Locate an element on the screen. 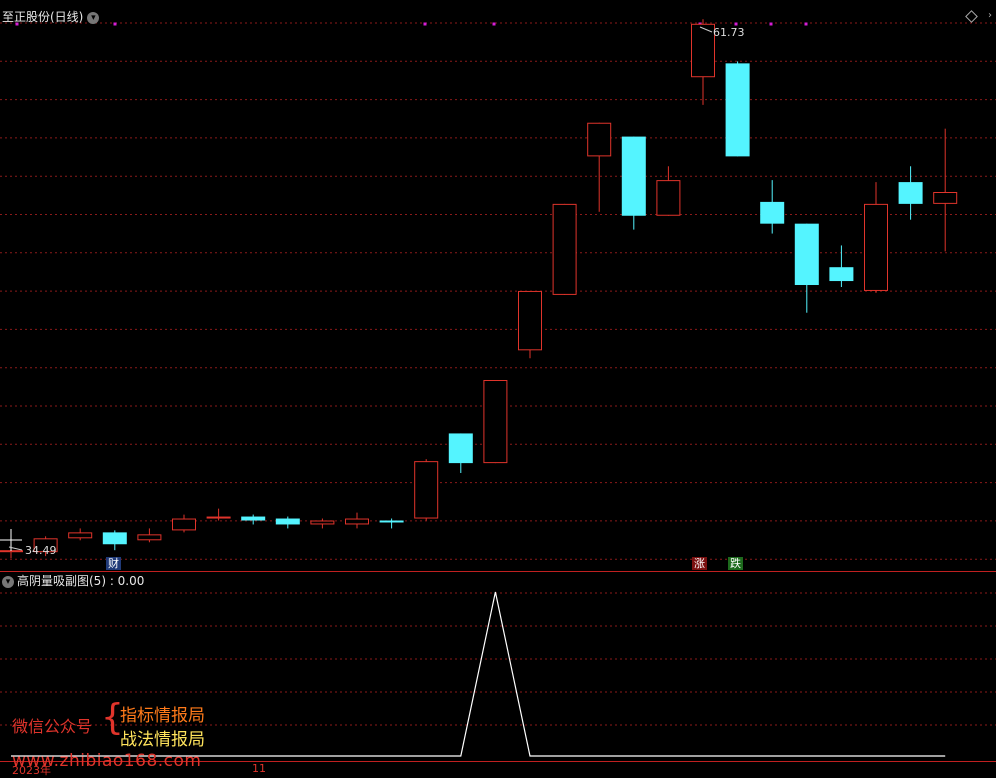 The width and height of the screenshot is (996, 778). low-price-label: 34.49 is located at coordinates (41, 550).